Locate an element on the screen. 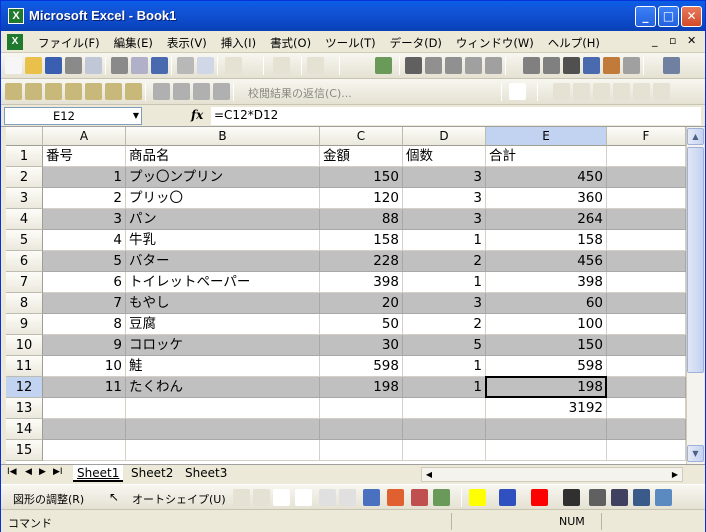  cell-b4: パン is located at coordinates (223, 219).